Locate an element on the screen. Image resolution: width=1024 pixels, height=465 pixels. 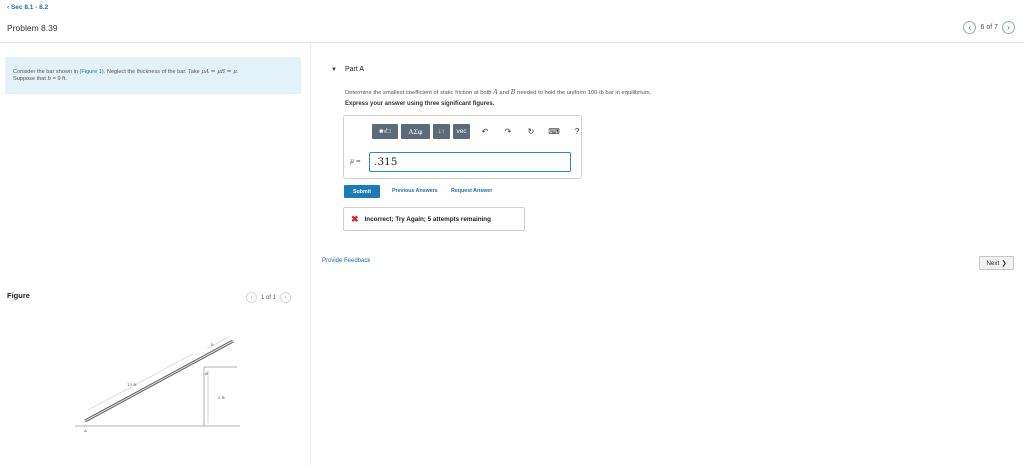
length-label: 13 ft is located at coordinates (132, 384).